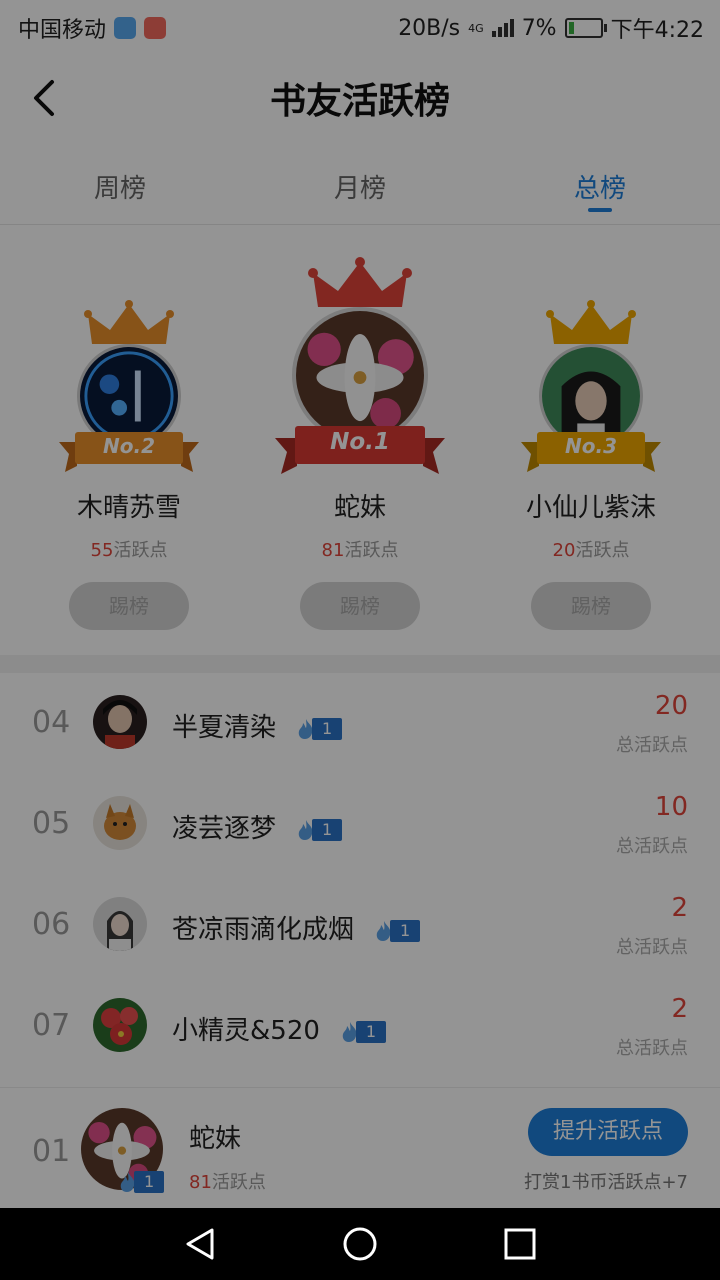 The image size is (720, 1280). What do you see at coordinates (51, 722) in the screenshot?
I see `rank-number: 04` at bounding box center [51, 722].